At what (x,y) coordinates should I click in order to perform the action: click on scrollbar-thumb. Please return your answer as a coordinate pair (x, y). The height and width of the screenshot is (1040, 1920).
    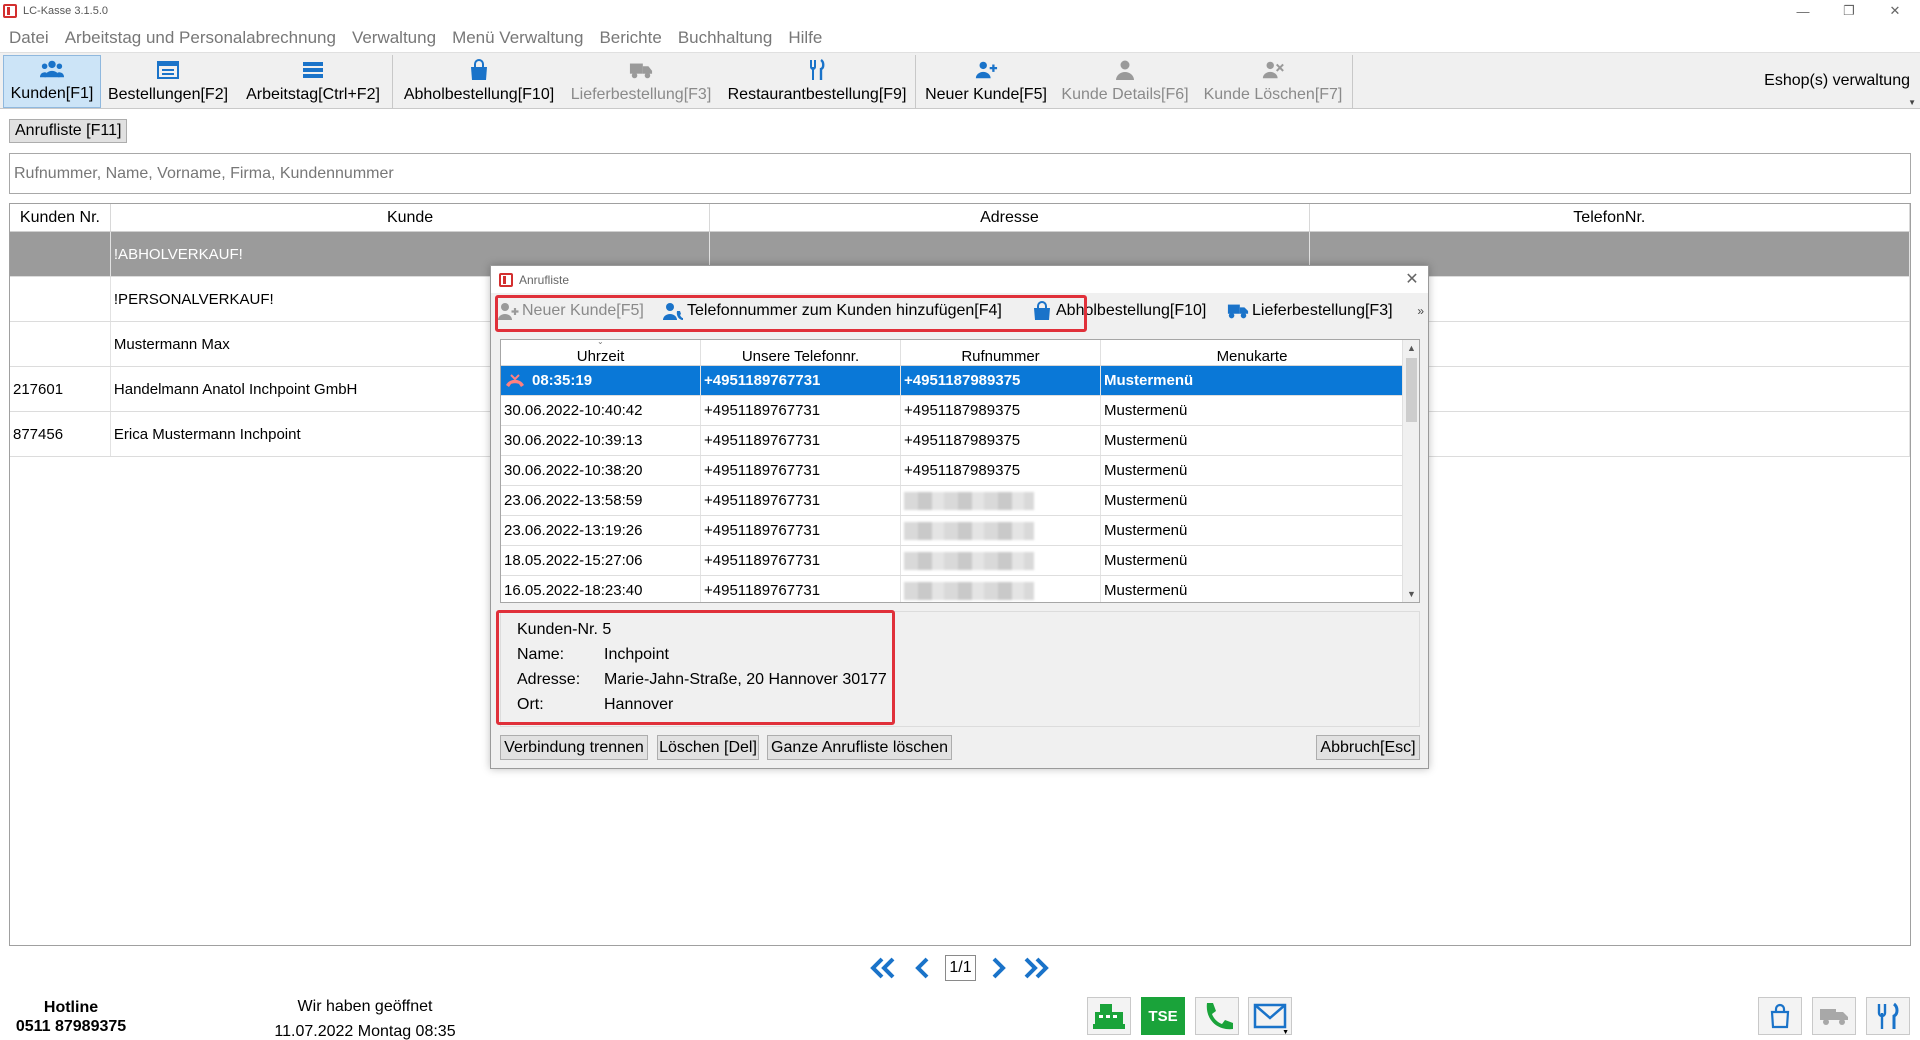
    Looking at the image, I should click on (1411, 390).